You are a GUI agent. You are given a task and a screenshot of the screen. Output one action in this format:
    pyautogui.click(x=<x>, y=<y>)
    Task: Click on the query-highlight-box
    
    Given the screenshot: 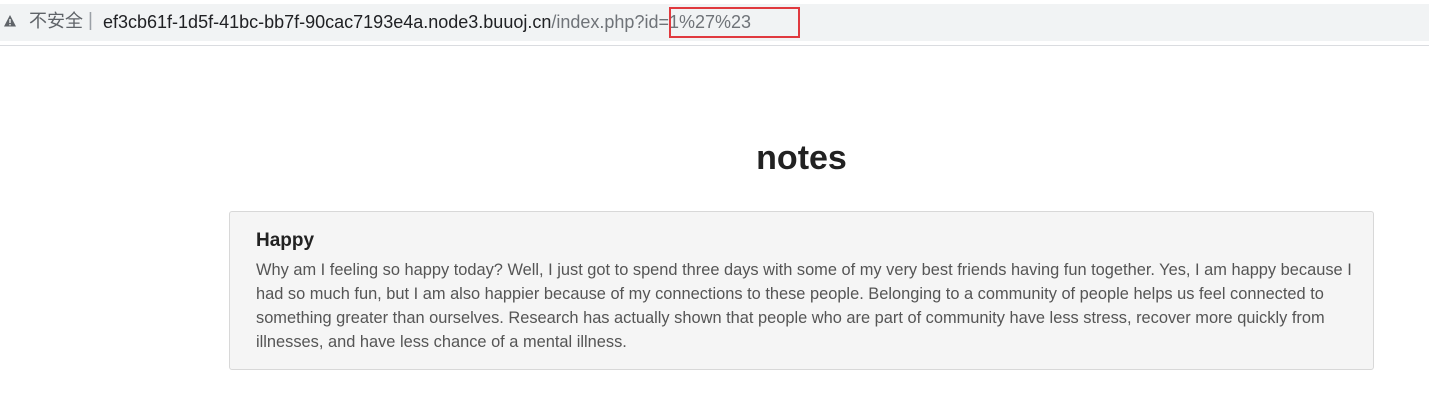 What is the action you would take?
    pyautogui.click(x=734, y=22)
    